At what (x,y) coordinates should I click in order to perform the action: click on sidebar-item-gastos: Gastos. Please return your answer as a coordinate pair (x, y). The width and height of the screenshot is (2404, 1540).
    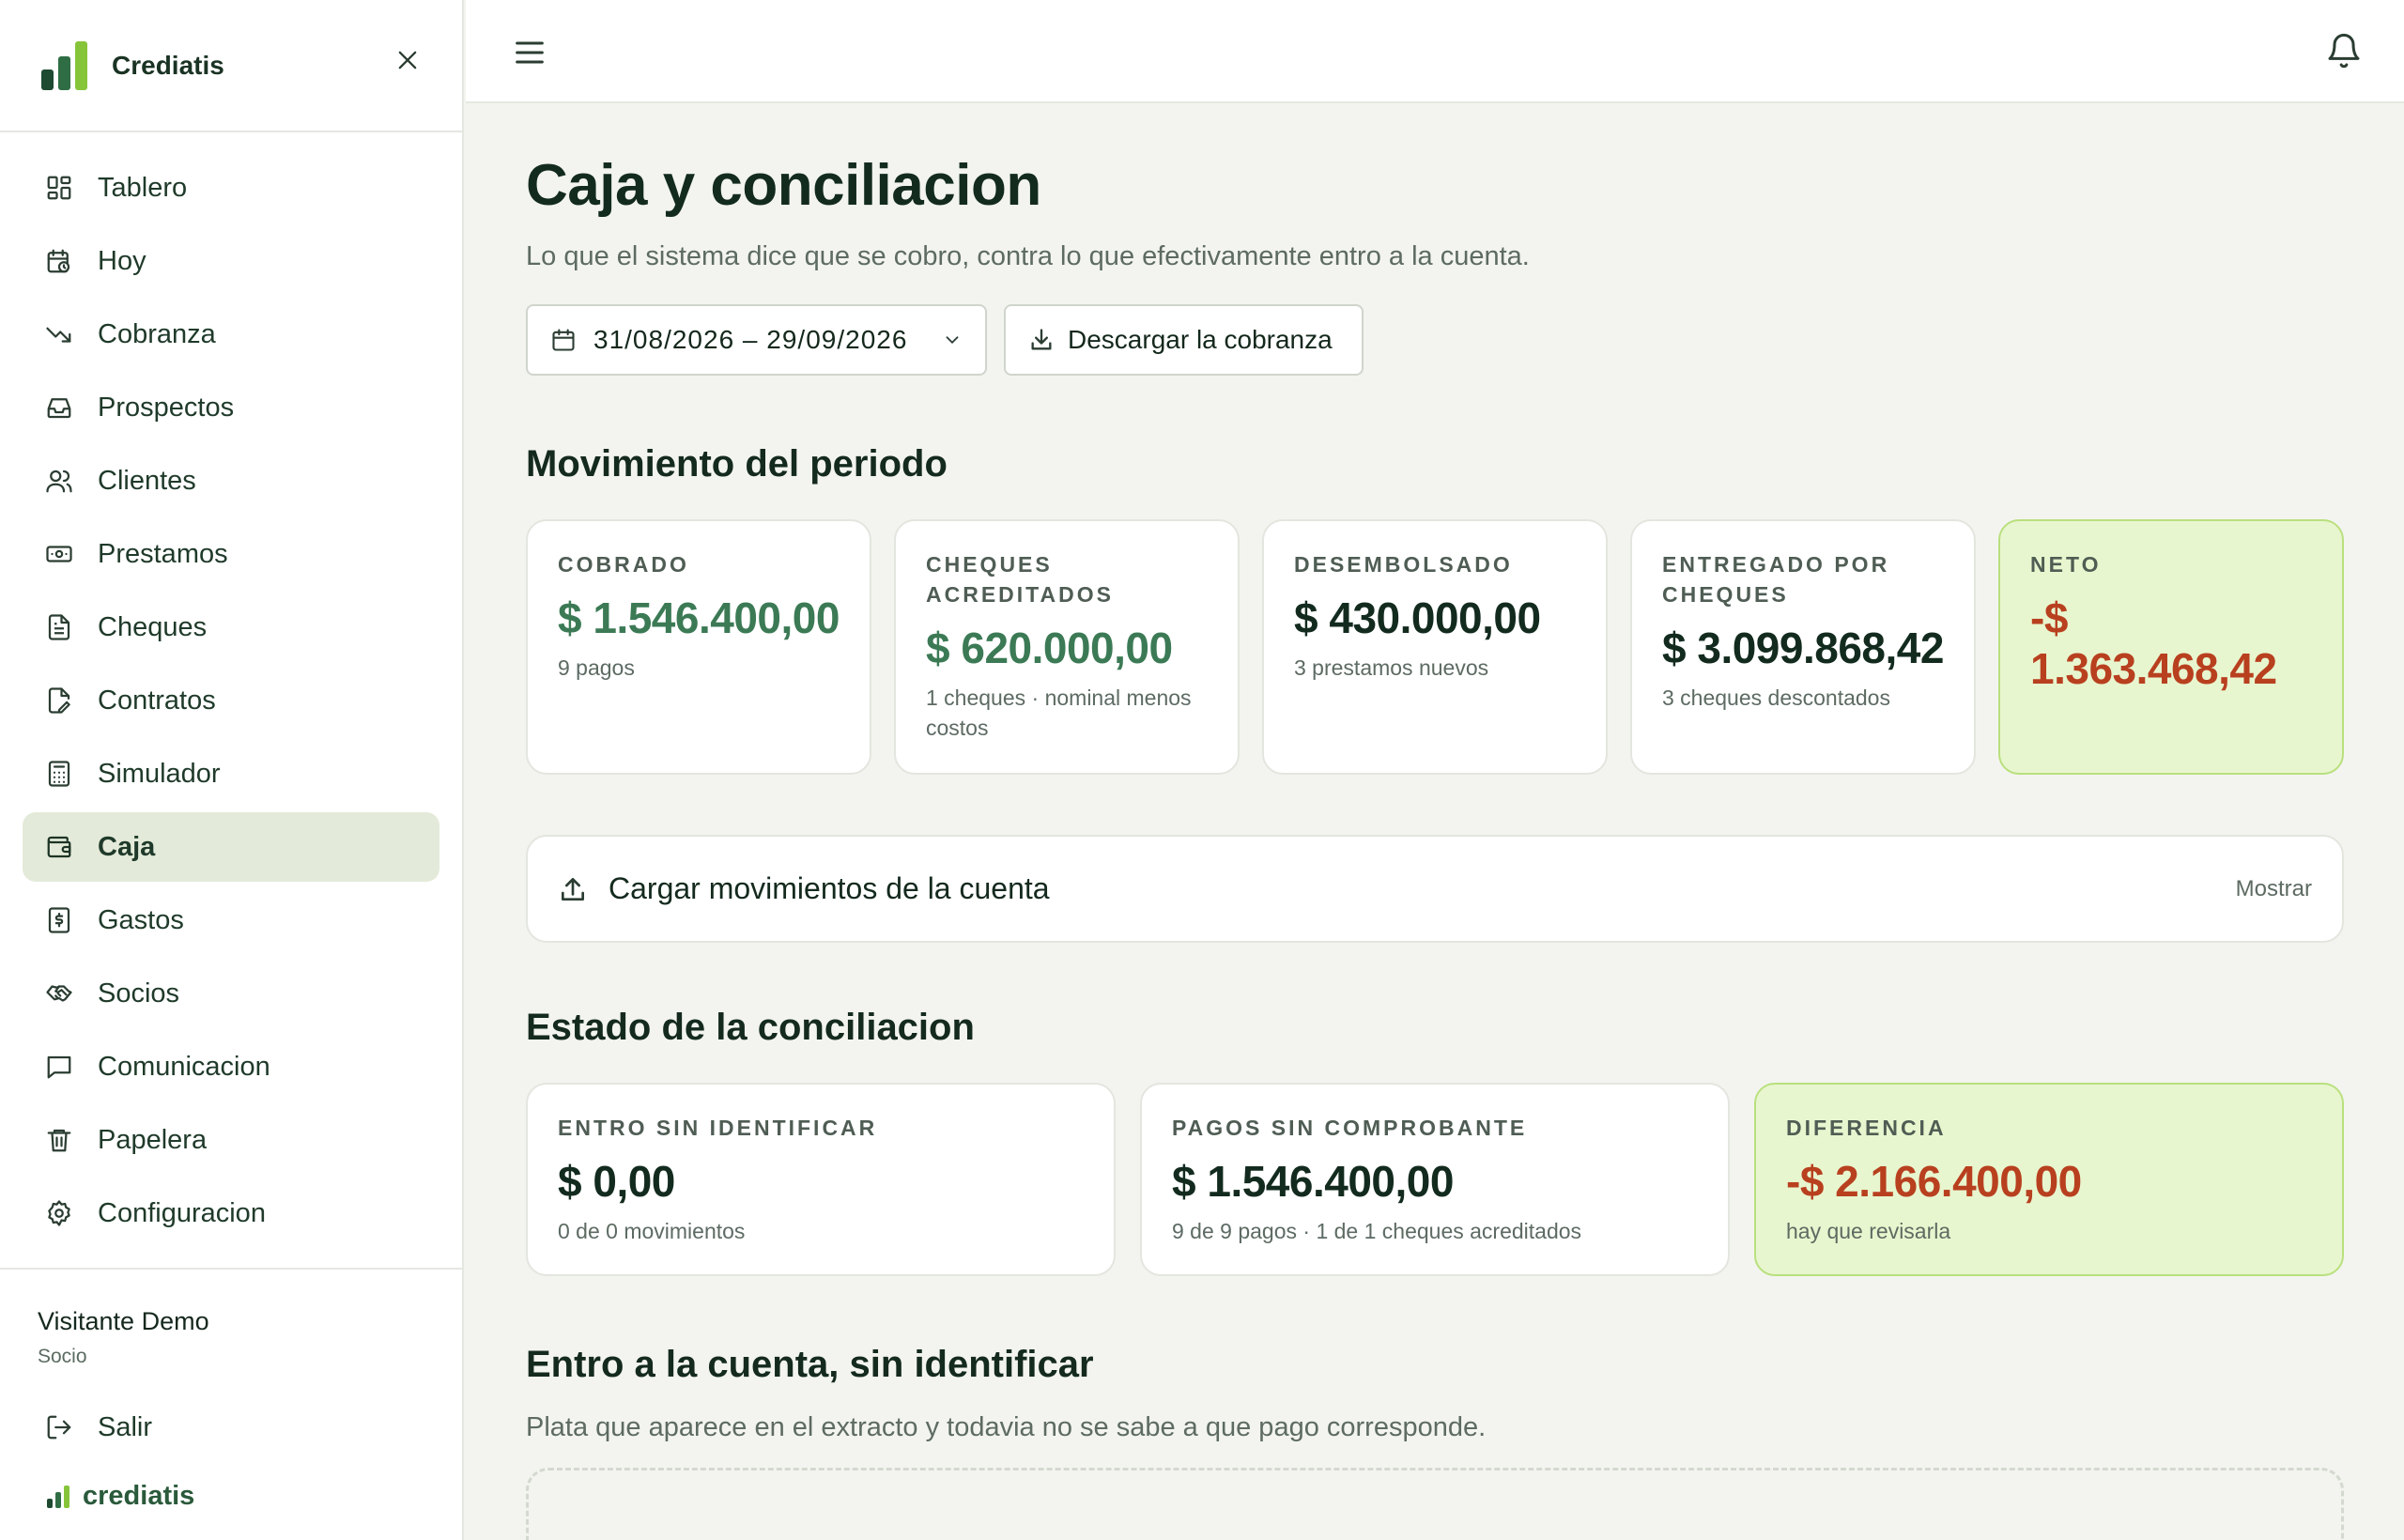
    Looking at the image, I should click on (231, 920).